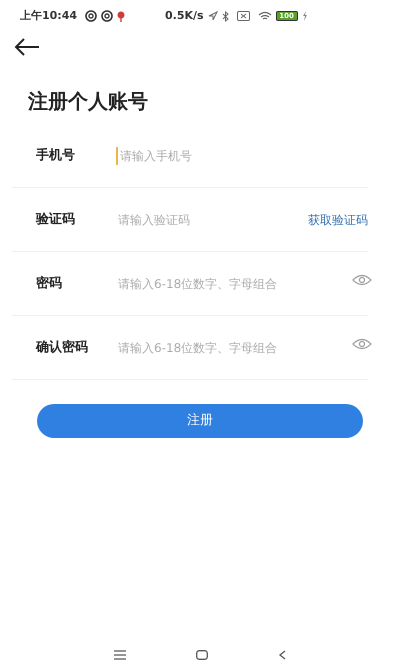 The height and width of the screenshot is (666, 400). What do you see at coordinates (242, 155) in the screenshot?
I see `input-field: 请输入手机号` at bounding box center [242, 155].